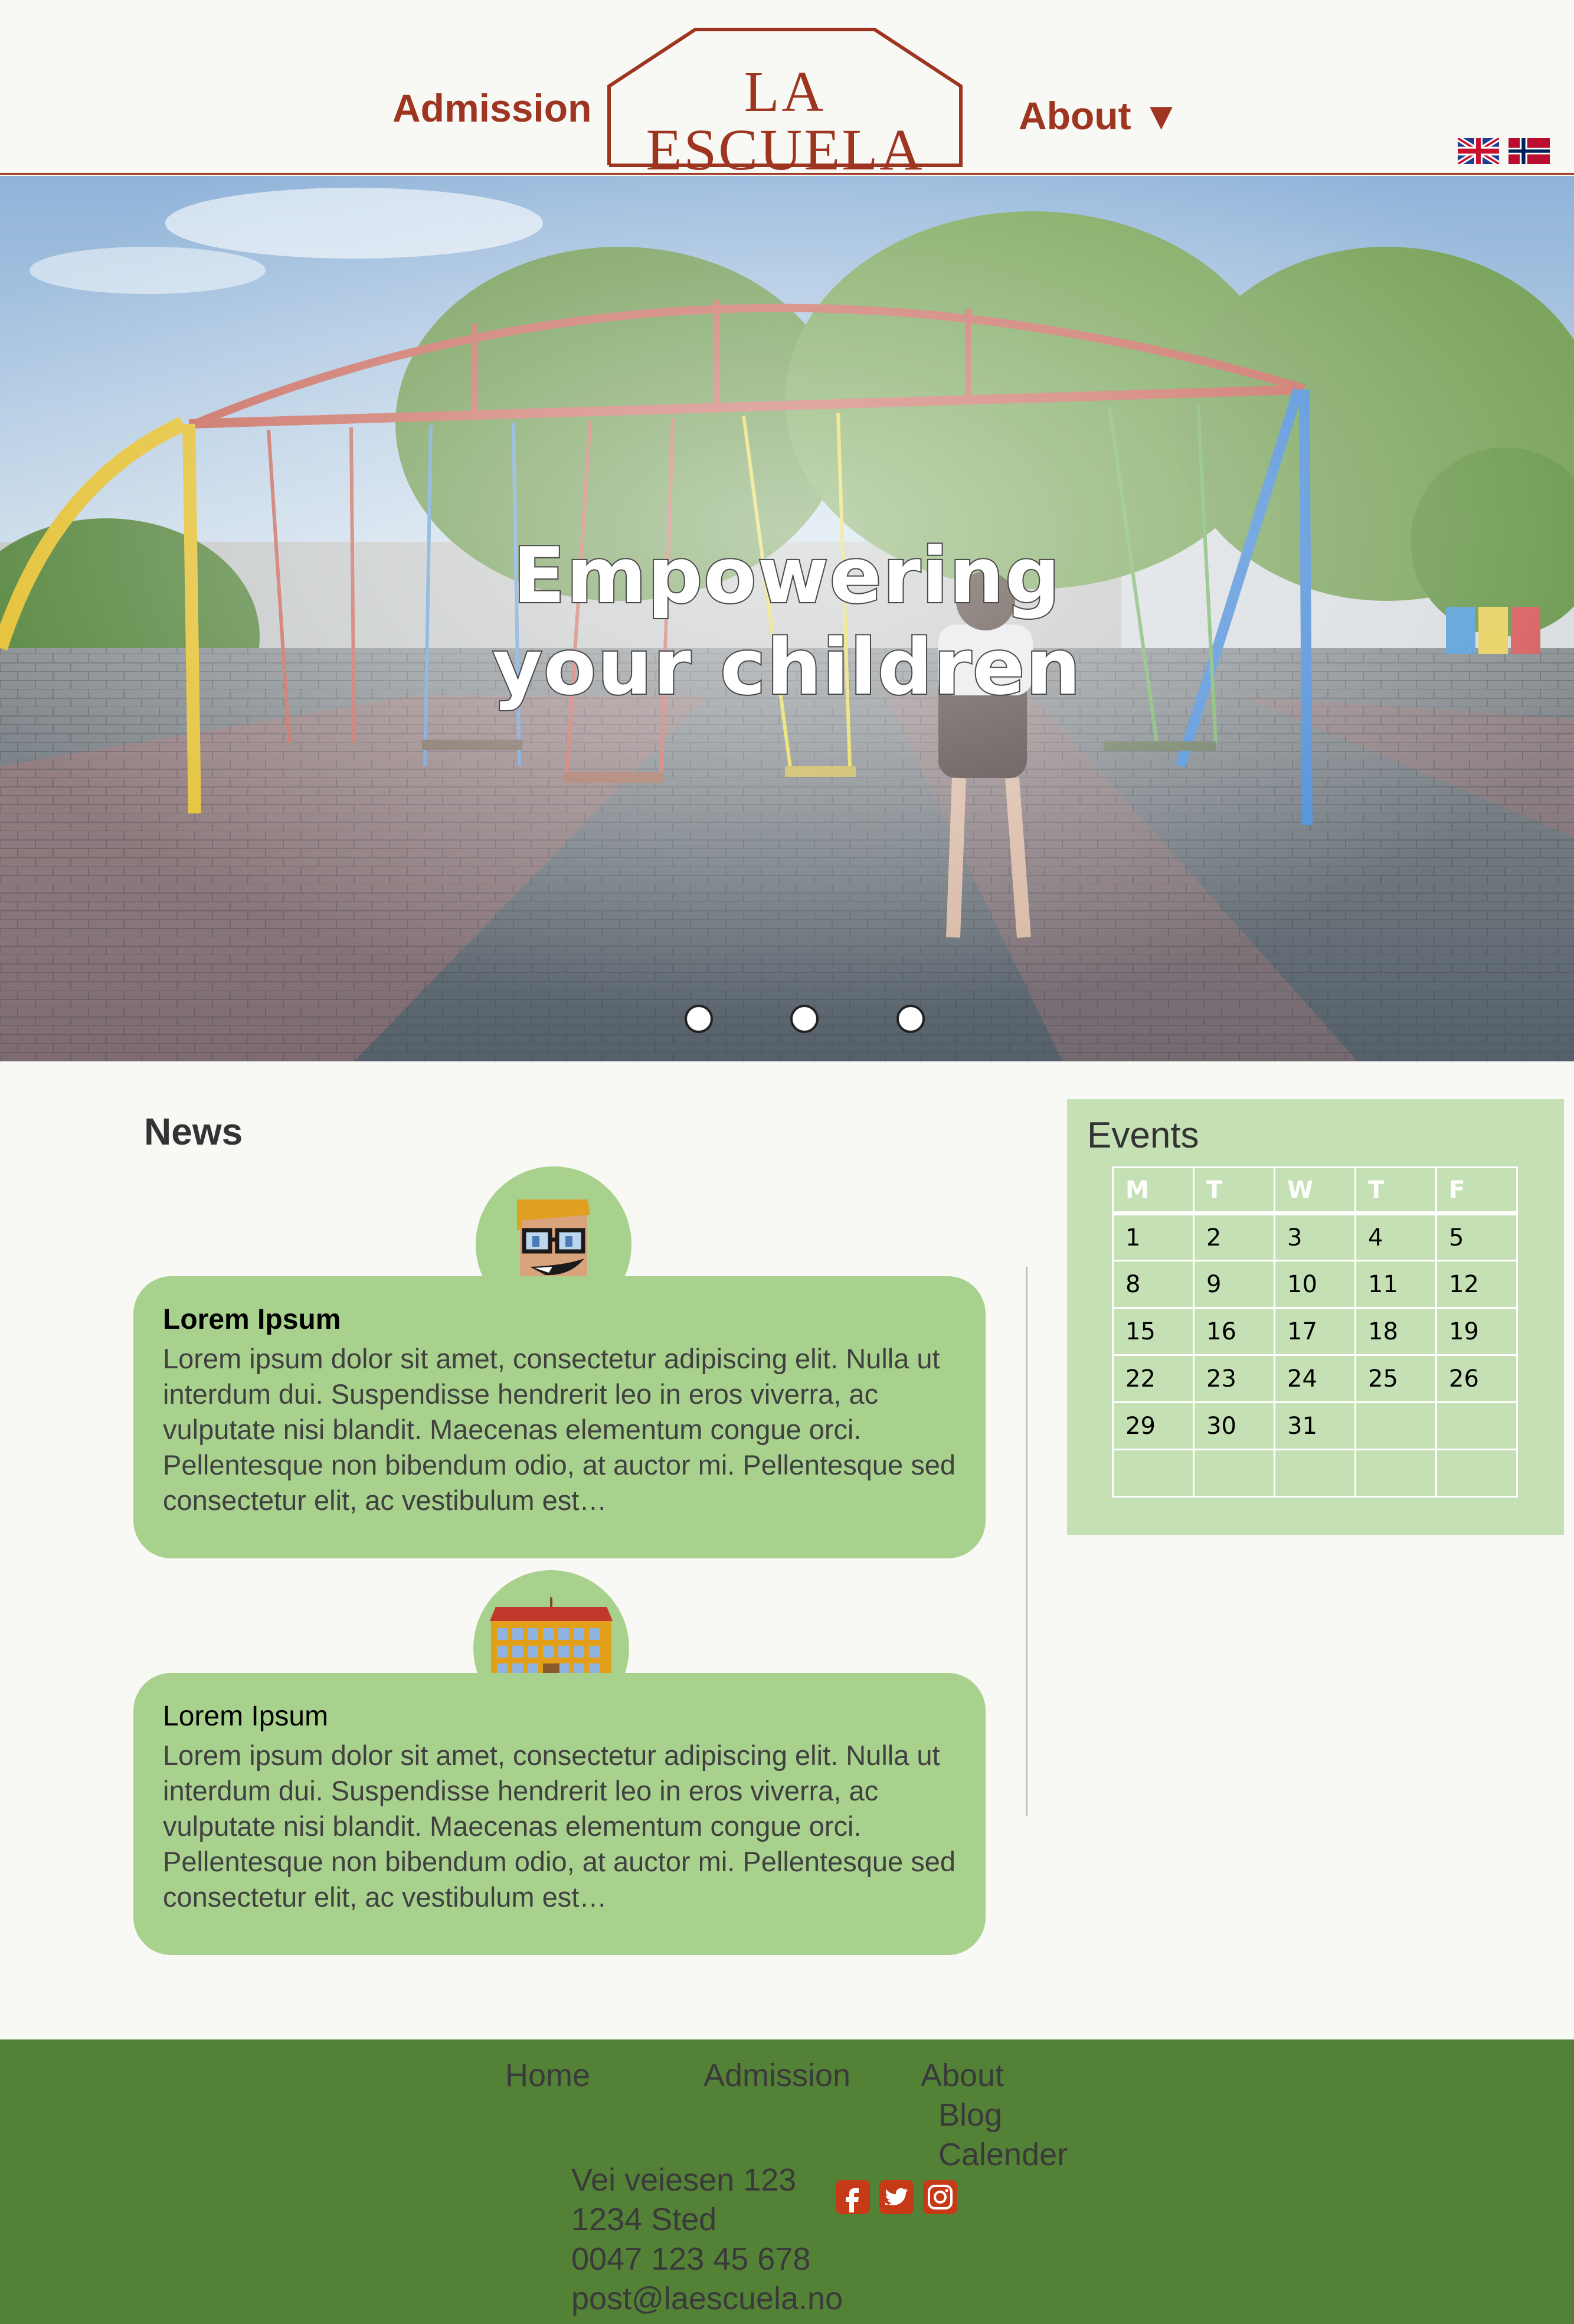  I want to click on calendar-day-cell: 19, so click(1476, 1331).